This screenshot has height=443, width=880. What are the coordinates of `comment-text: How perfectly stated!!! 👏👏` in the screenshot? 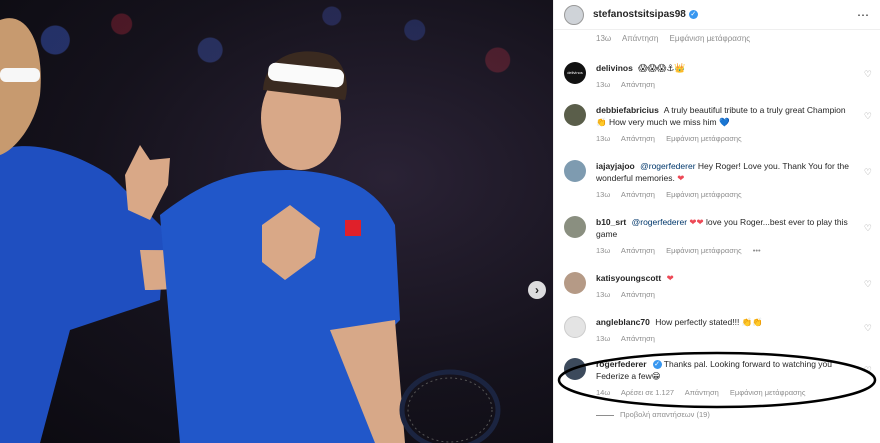 It's located at (709, 322).